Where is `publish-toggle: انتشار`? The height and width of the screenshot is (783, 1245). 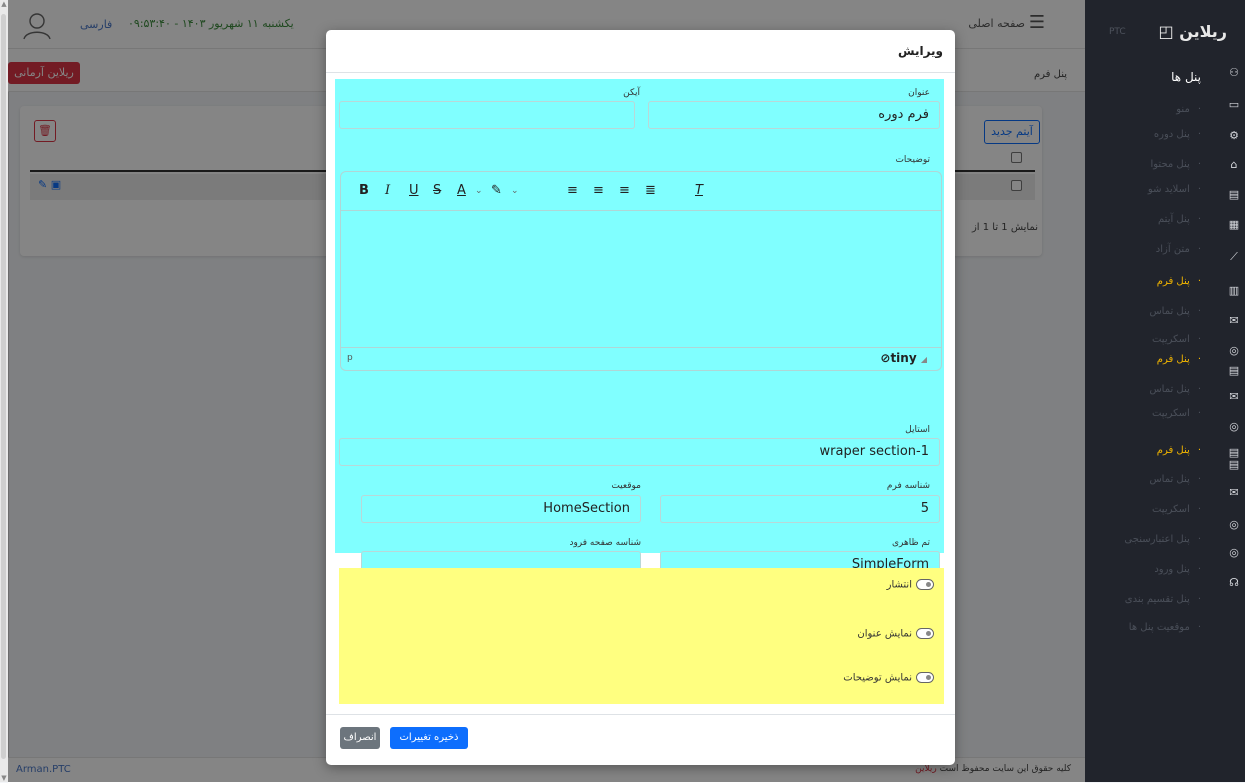 publish-toggle: انتشار is located at coordinates (910, 585).